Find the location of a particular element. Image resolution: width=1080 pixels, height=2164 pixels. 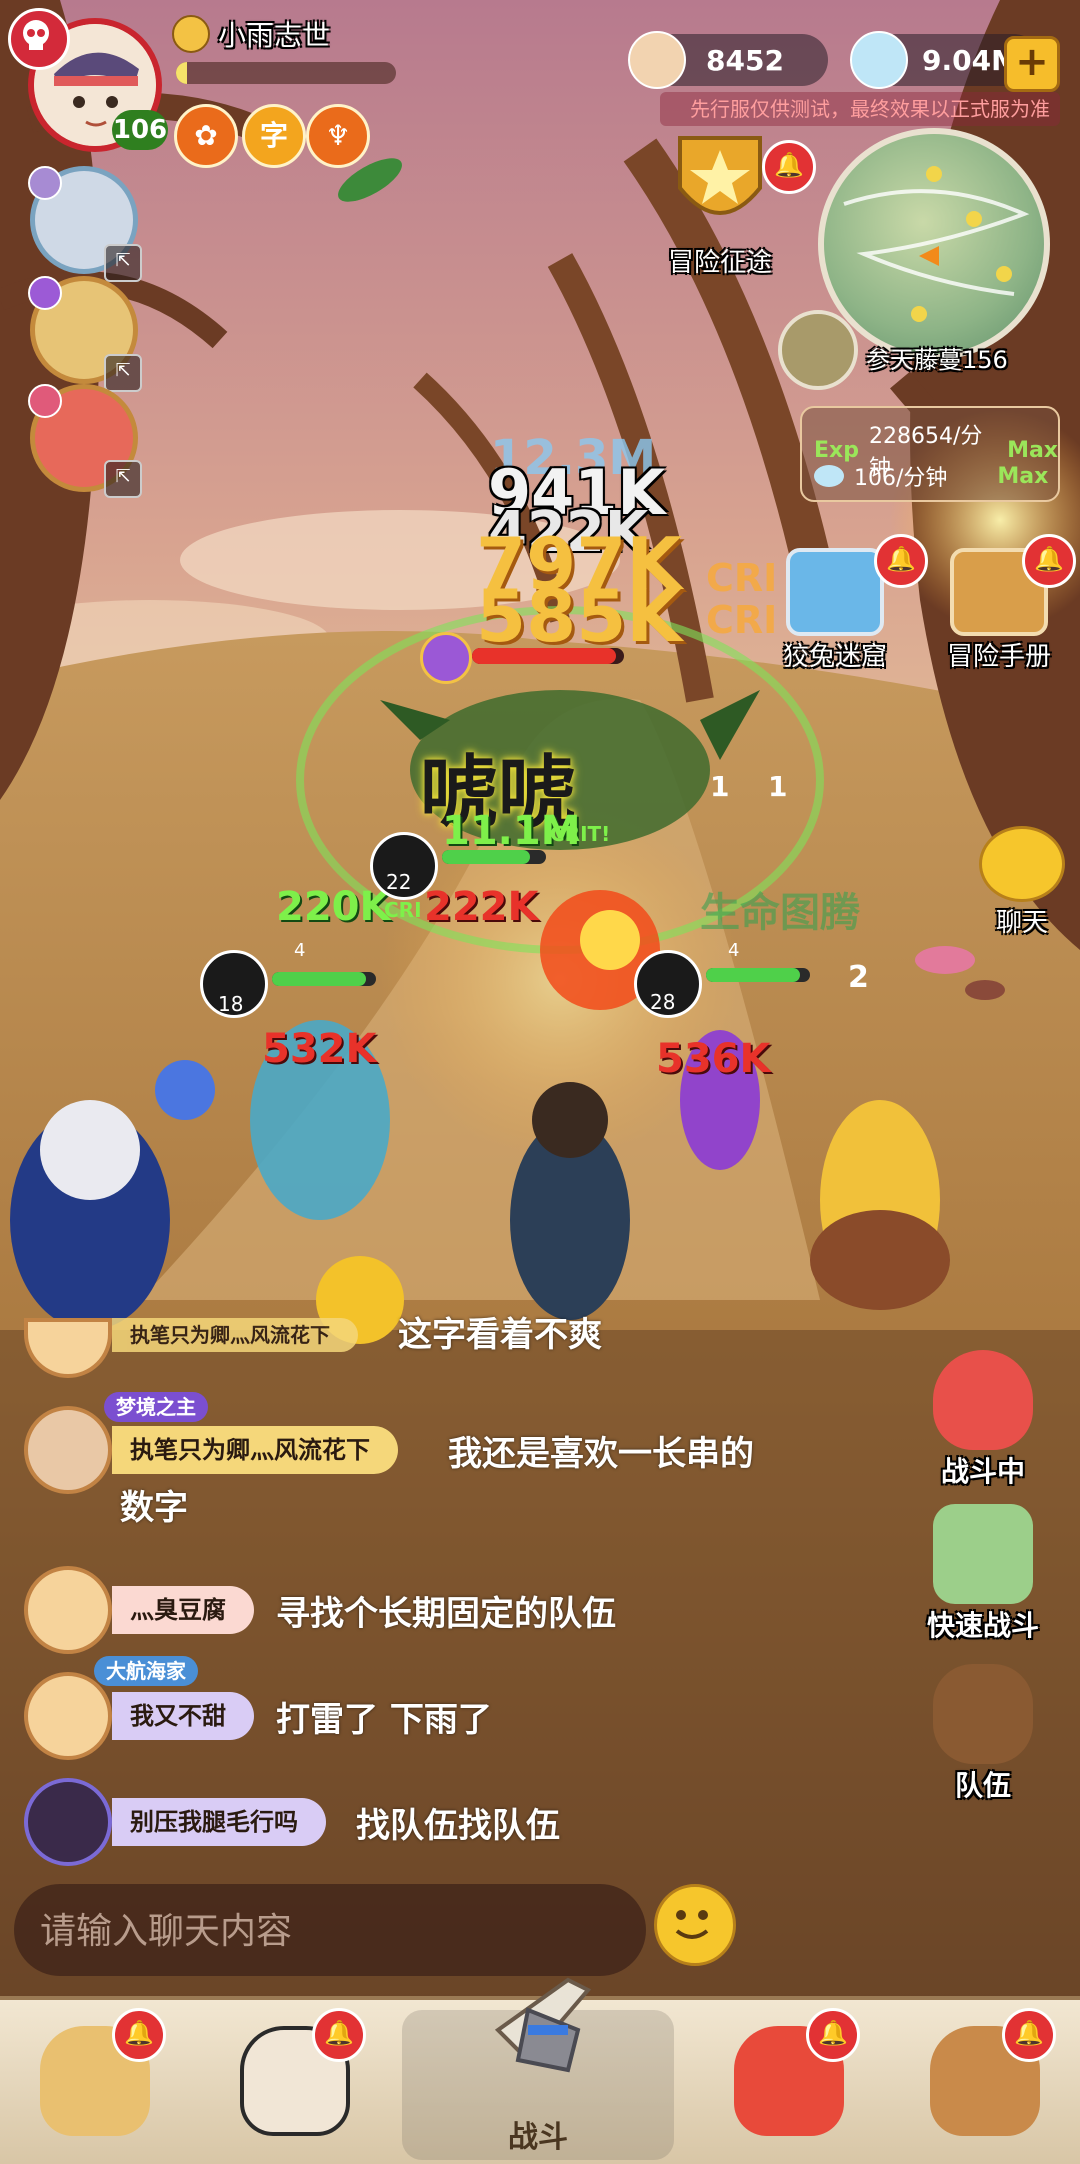

exp-label: Exp is located at coordinates (836, 450).